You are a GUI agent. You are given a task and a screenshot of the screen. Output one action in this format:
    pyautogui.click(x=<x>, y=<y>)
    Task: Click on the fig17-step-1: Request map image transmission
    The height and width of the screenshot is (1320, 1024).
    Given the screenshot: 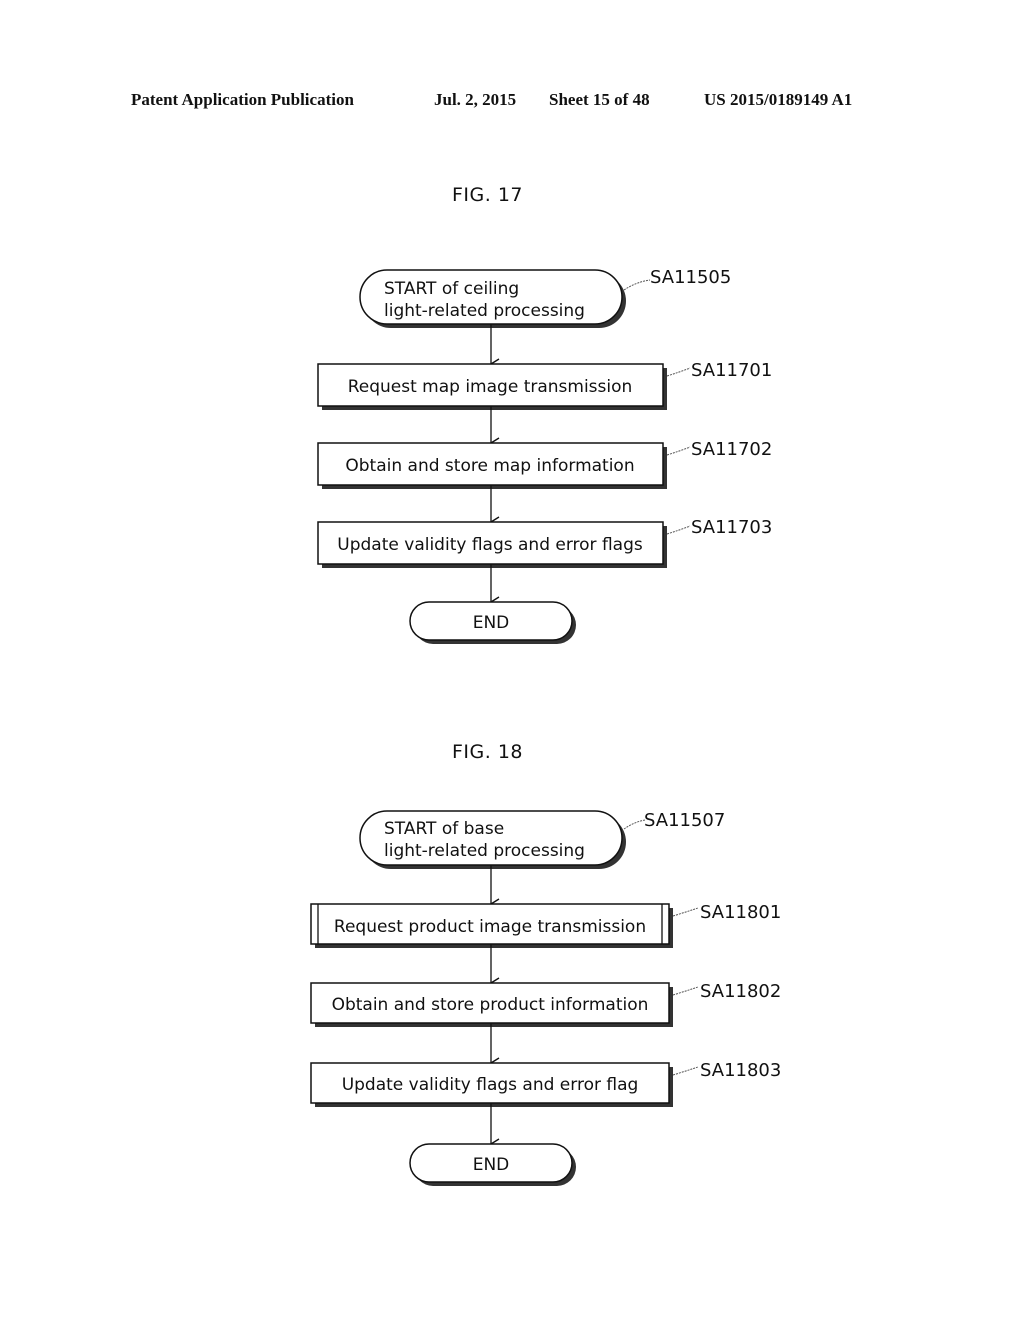 What is the action you would take?
    pyautogui.click(x=492, y=386)
    